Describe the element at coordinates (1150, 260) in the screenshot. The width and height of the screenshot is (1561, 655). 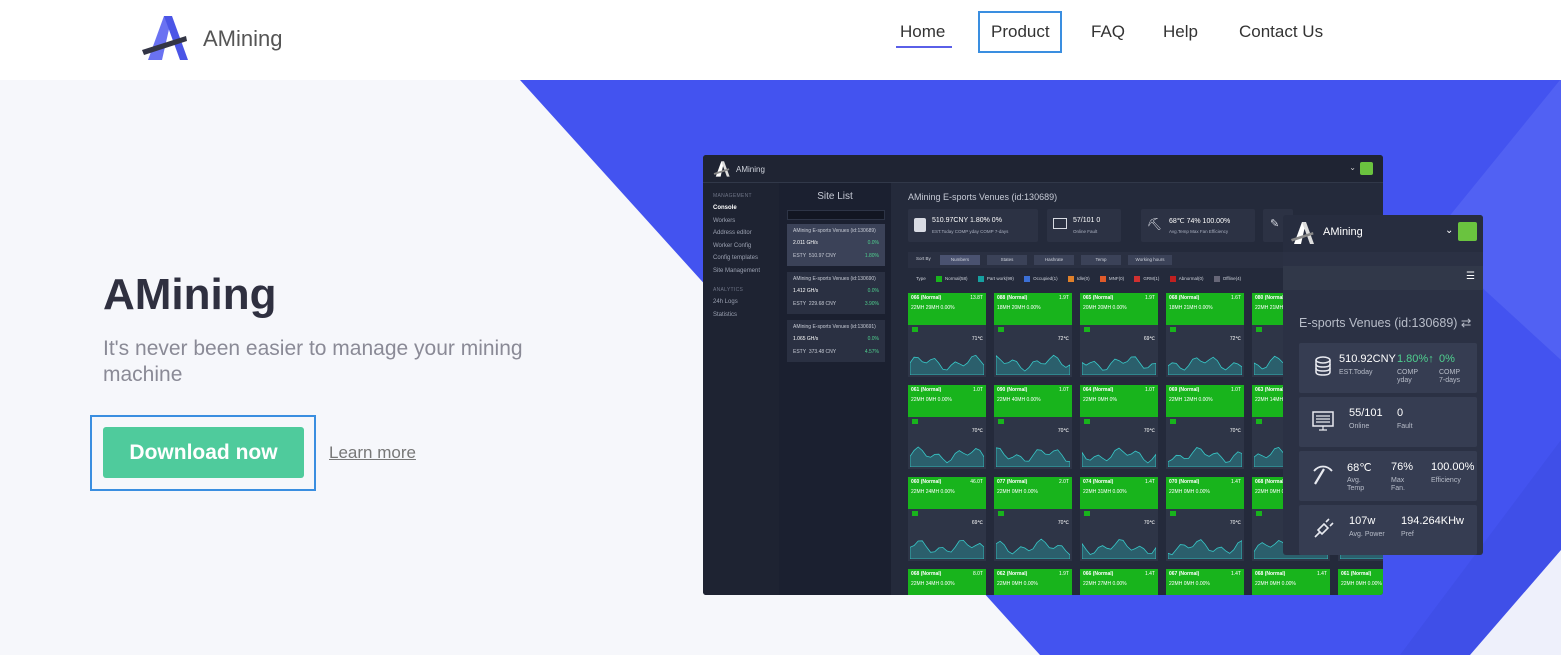
I see `sort-working-hours-button: Working hours` at that location.